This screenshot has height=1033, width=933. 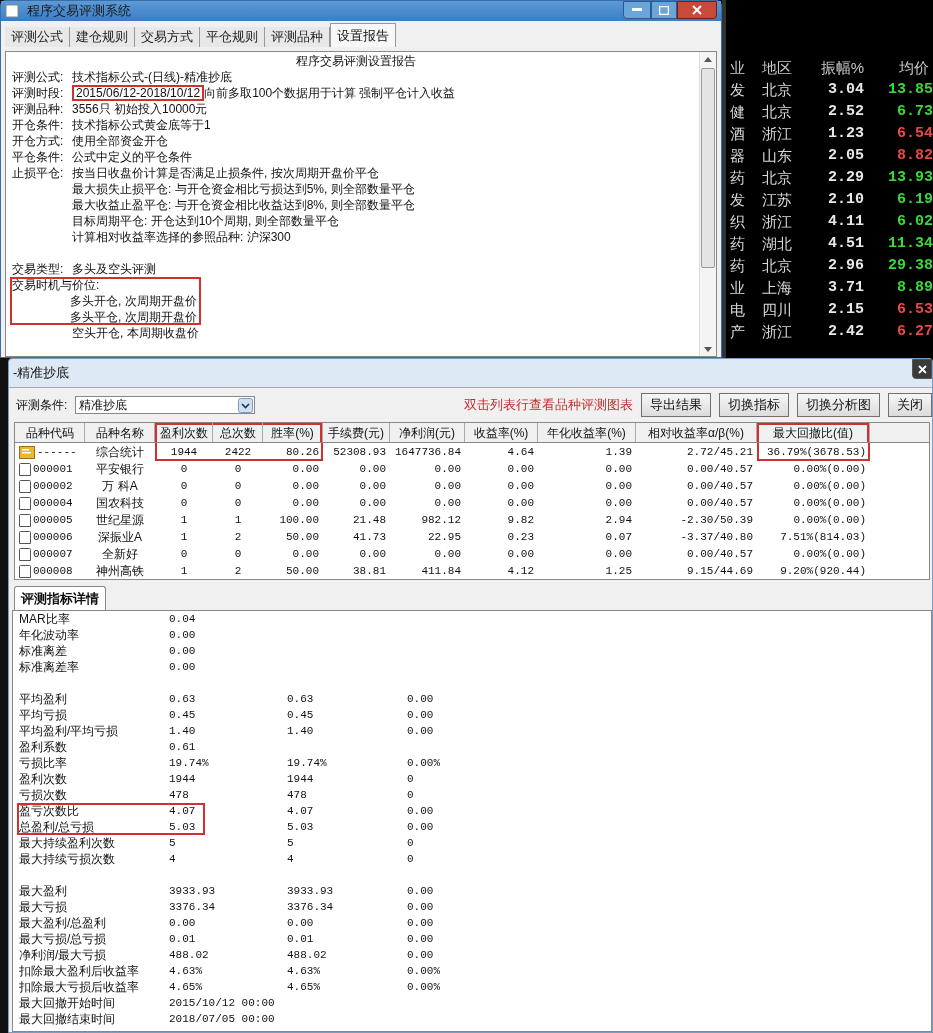 I want to click on table-cell-text: 1647736.84, so click(x=428, y=452).